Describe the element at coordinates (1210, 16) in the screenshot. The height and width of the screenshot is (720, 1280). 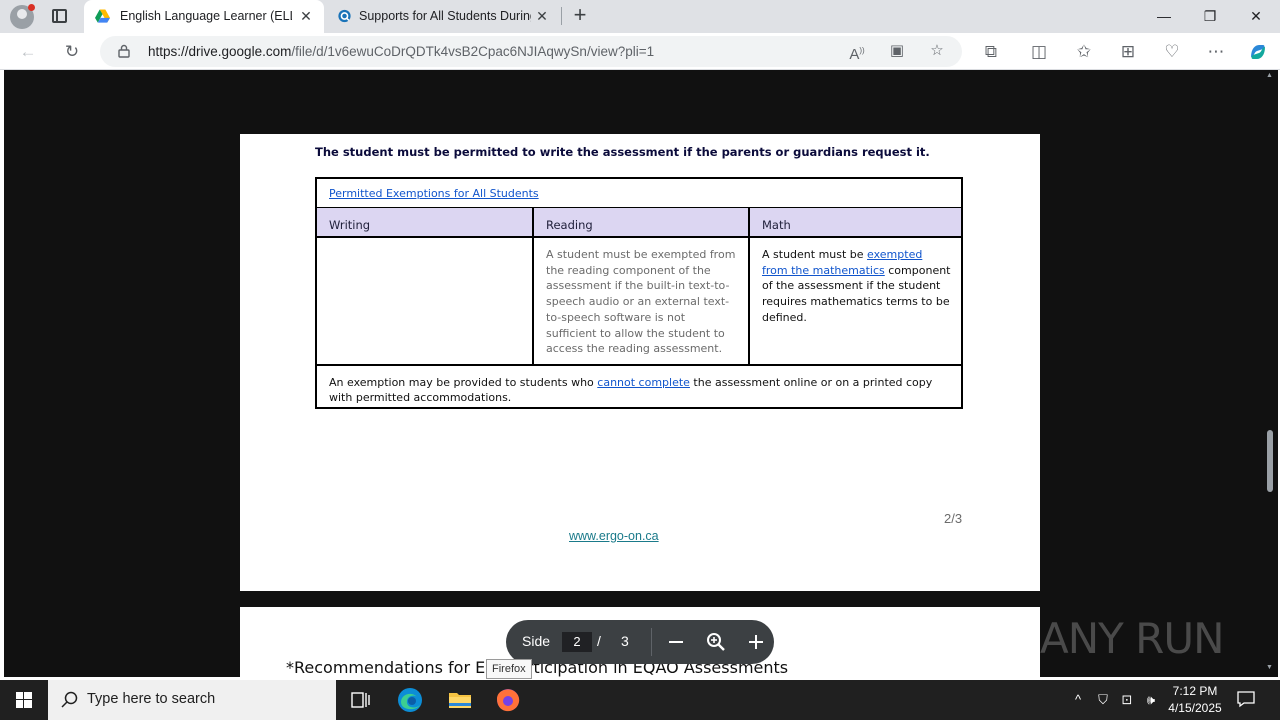
I see `restore-icon: ❐` at that location.